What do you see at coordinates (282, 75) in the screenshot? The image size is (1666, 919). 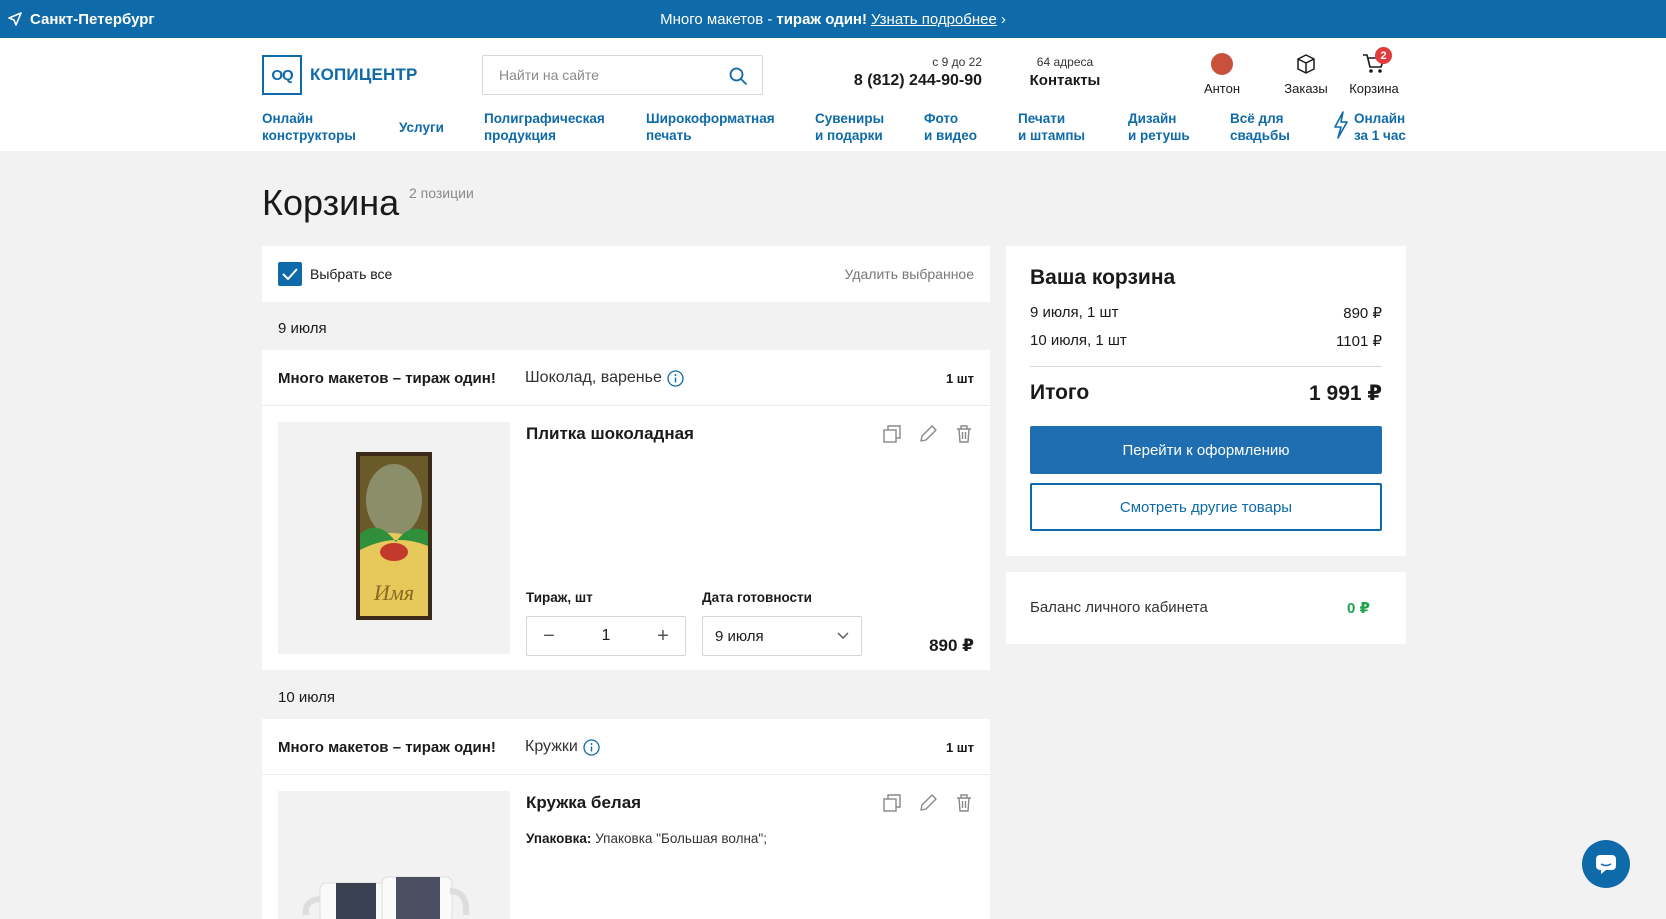 I see `logo-mark: OQ` at bounding box center [282, 75].